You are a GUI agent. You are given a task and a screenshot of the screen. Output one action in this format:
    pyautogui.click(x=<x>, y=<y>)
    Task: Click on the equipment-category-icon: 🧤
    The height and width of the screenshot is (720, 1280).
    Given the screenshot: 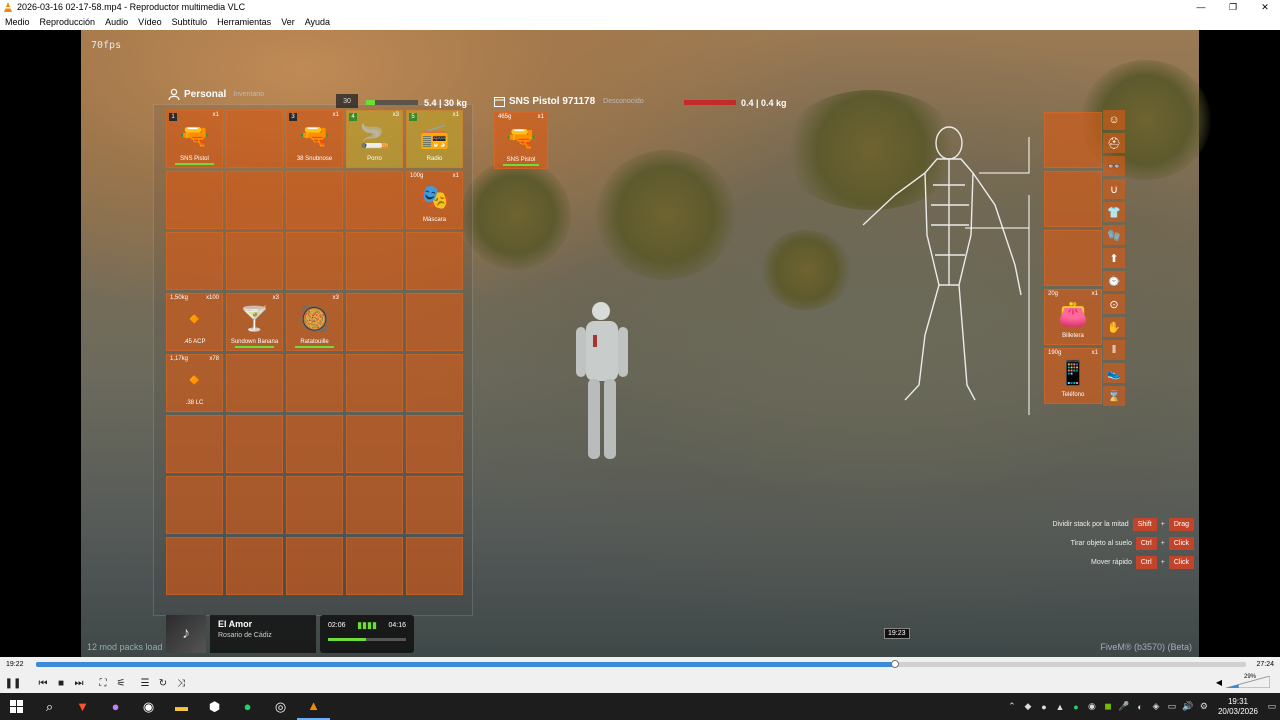 What is the action you would take?
    pyautogui.click(x=1114, y=235)
    